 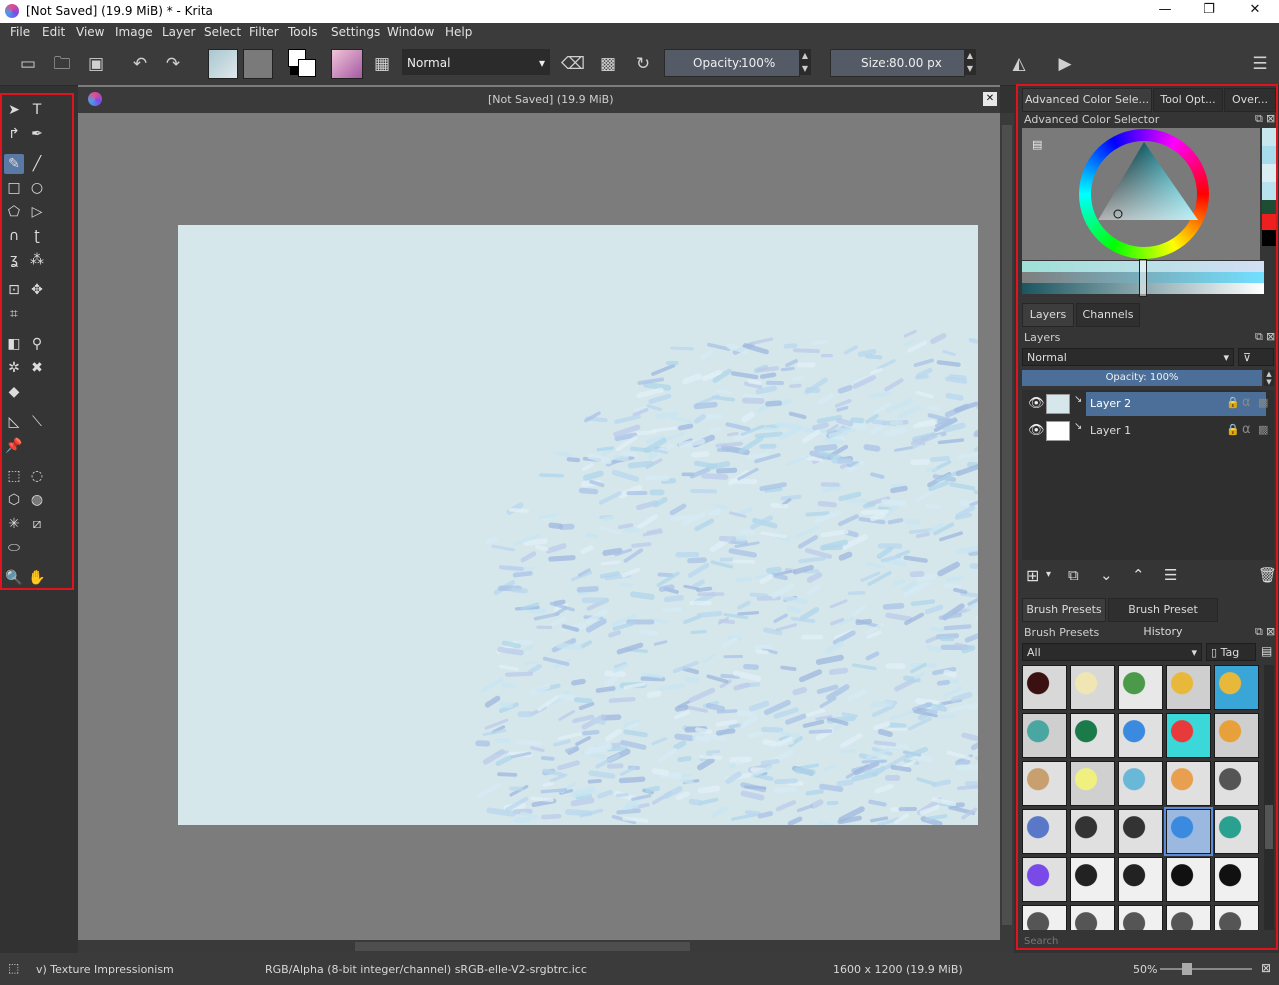 I want to click on polygonal-selection-tool-icon: ⬡, so click(x=14, y=500).